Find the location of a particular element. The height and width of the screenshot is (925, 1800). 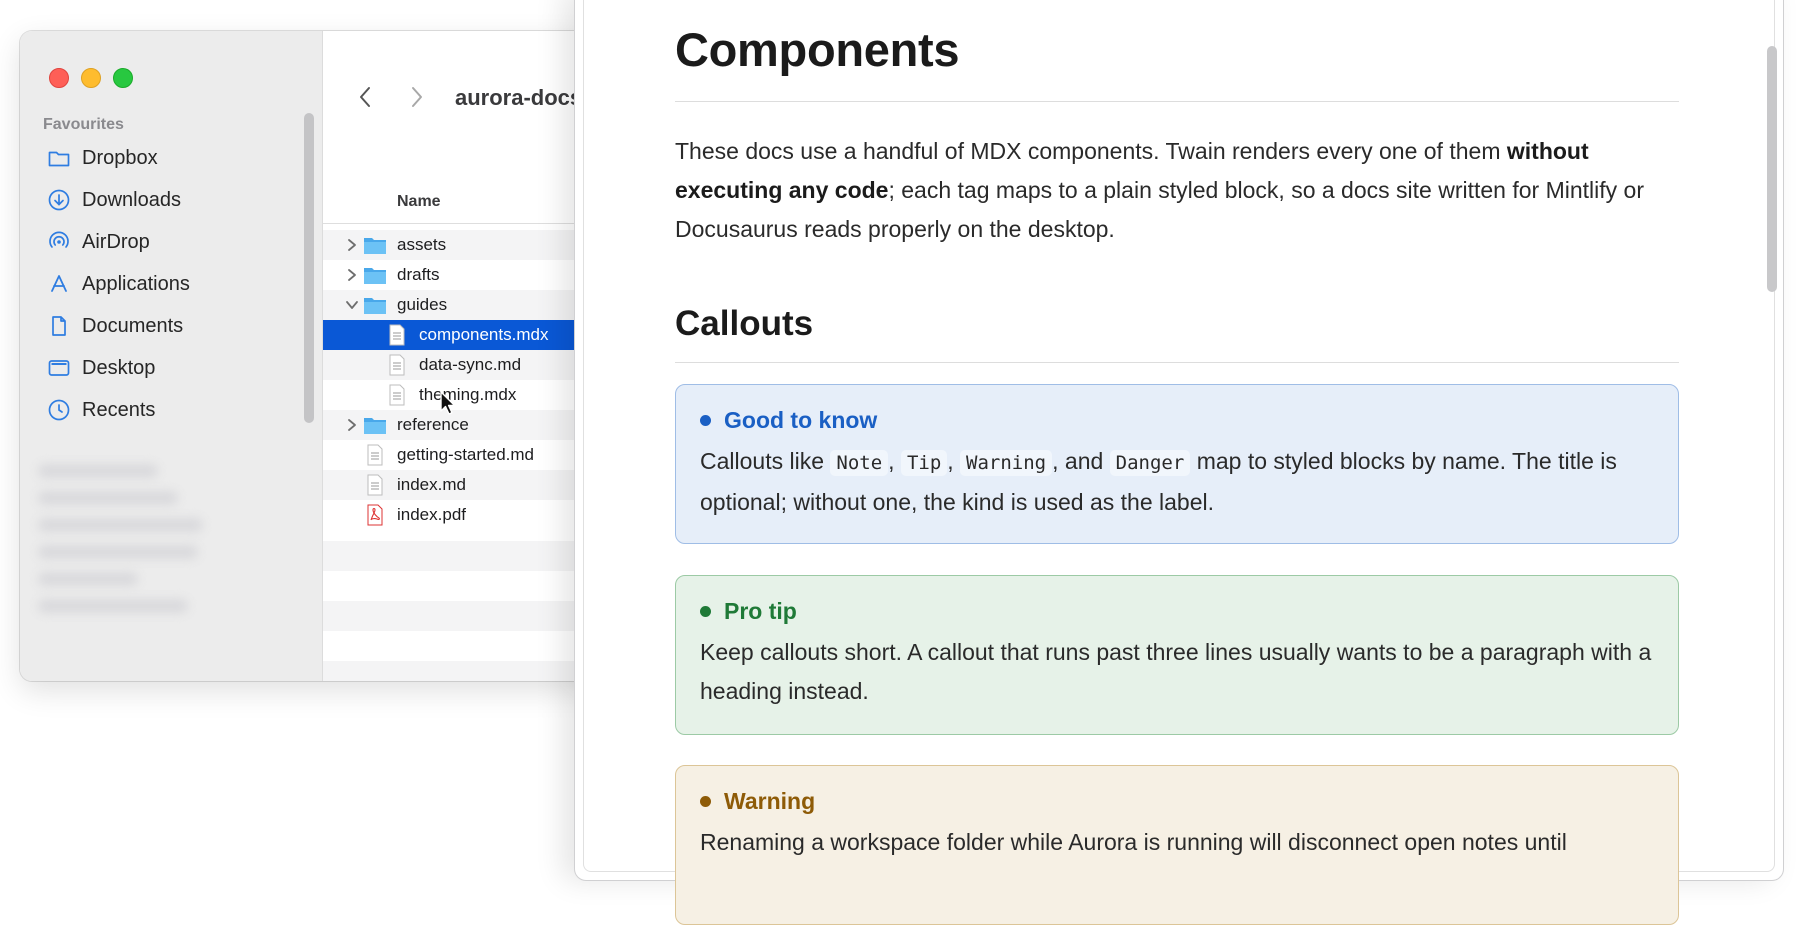

airdrop-icon is located at coordinates (59, 242).